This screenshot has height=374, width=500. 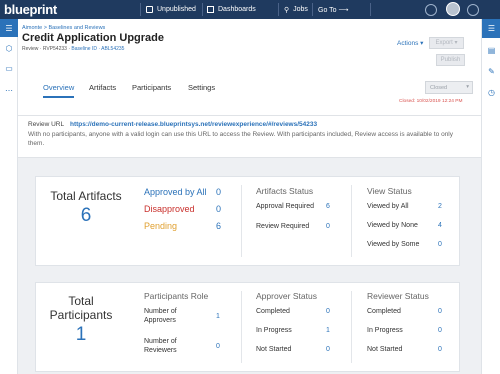 What do you see at coordinates (440, 330) in the screenshot?
I see `reviewer-inprogress-value: 0` at bounding box center [440, 330].